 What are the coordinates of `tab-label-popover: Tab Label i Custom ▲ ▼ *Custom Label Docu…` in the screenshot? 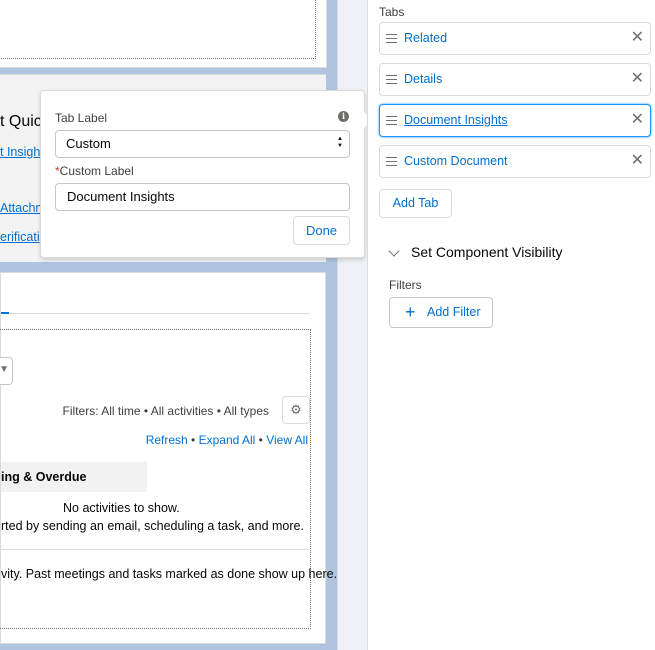 It's located at (207, 174).